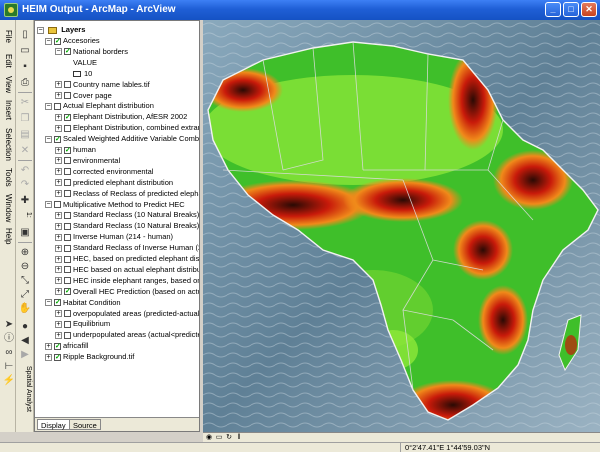  What do you see at coordinates (25, 266) in the screenshot?
I see `zoom-out-icon: ⊖` at bounding box center [25, 266].